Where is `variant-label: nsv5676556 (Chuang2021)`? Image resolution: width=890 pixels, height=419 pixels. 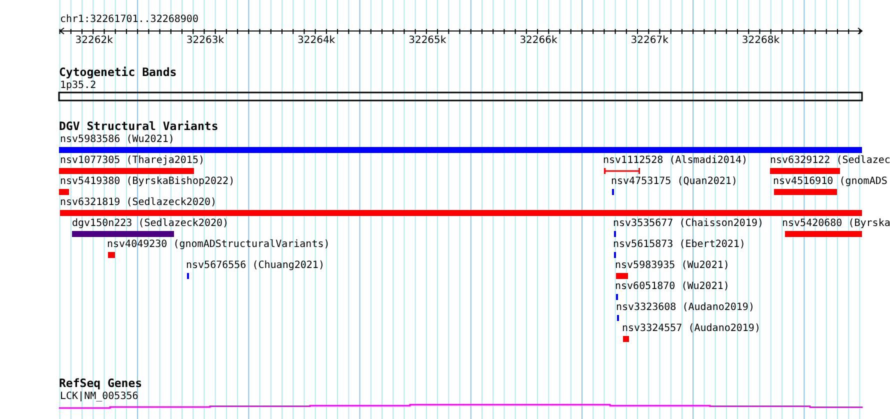
variant-label: nsv5676556 (Chuang2021) is located at coordinates (255, 265).